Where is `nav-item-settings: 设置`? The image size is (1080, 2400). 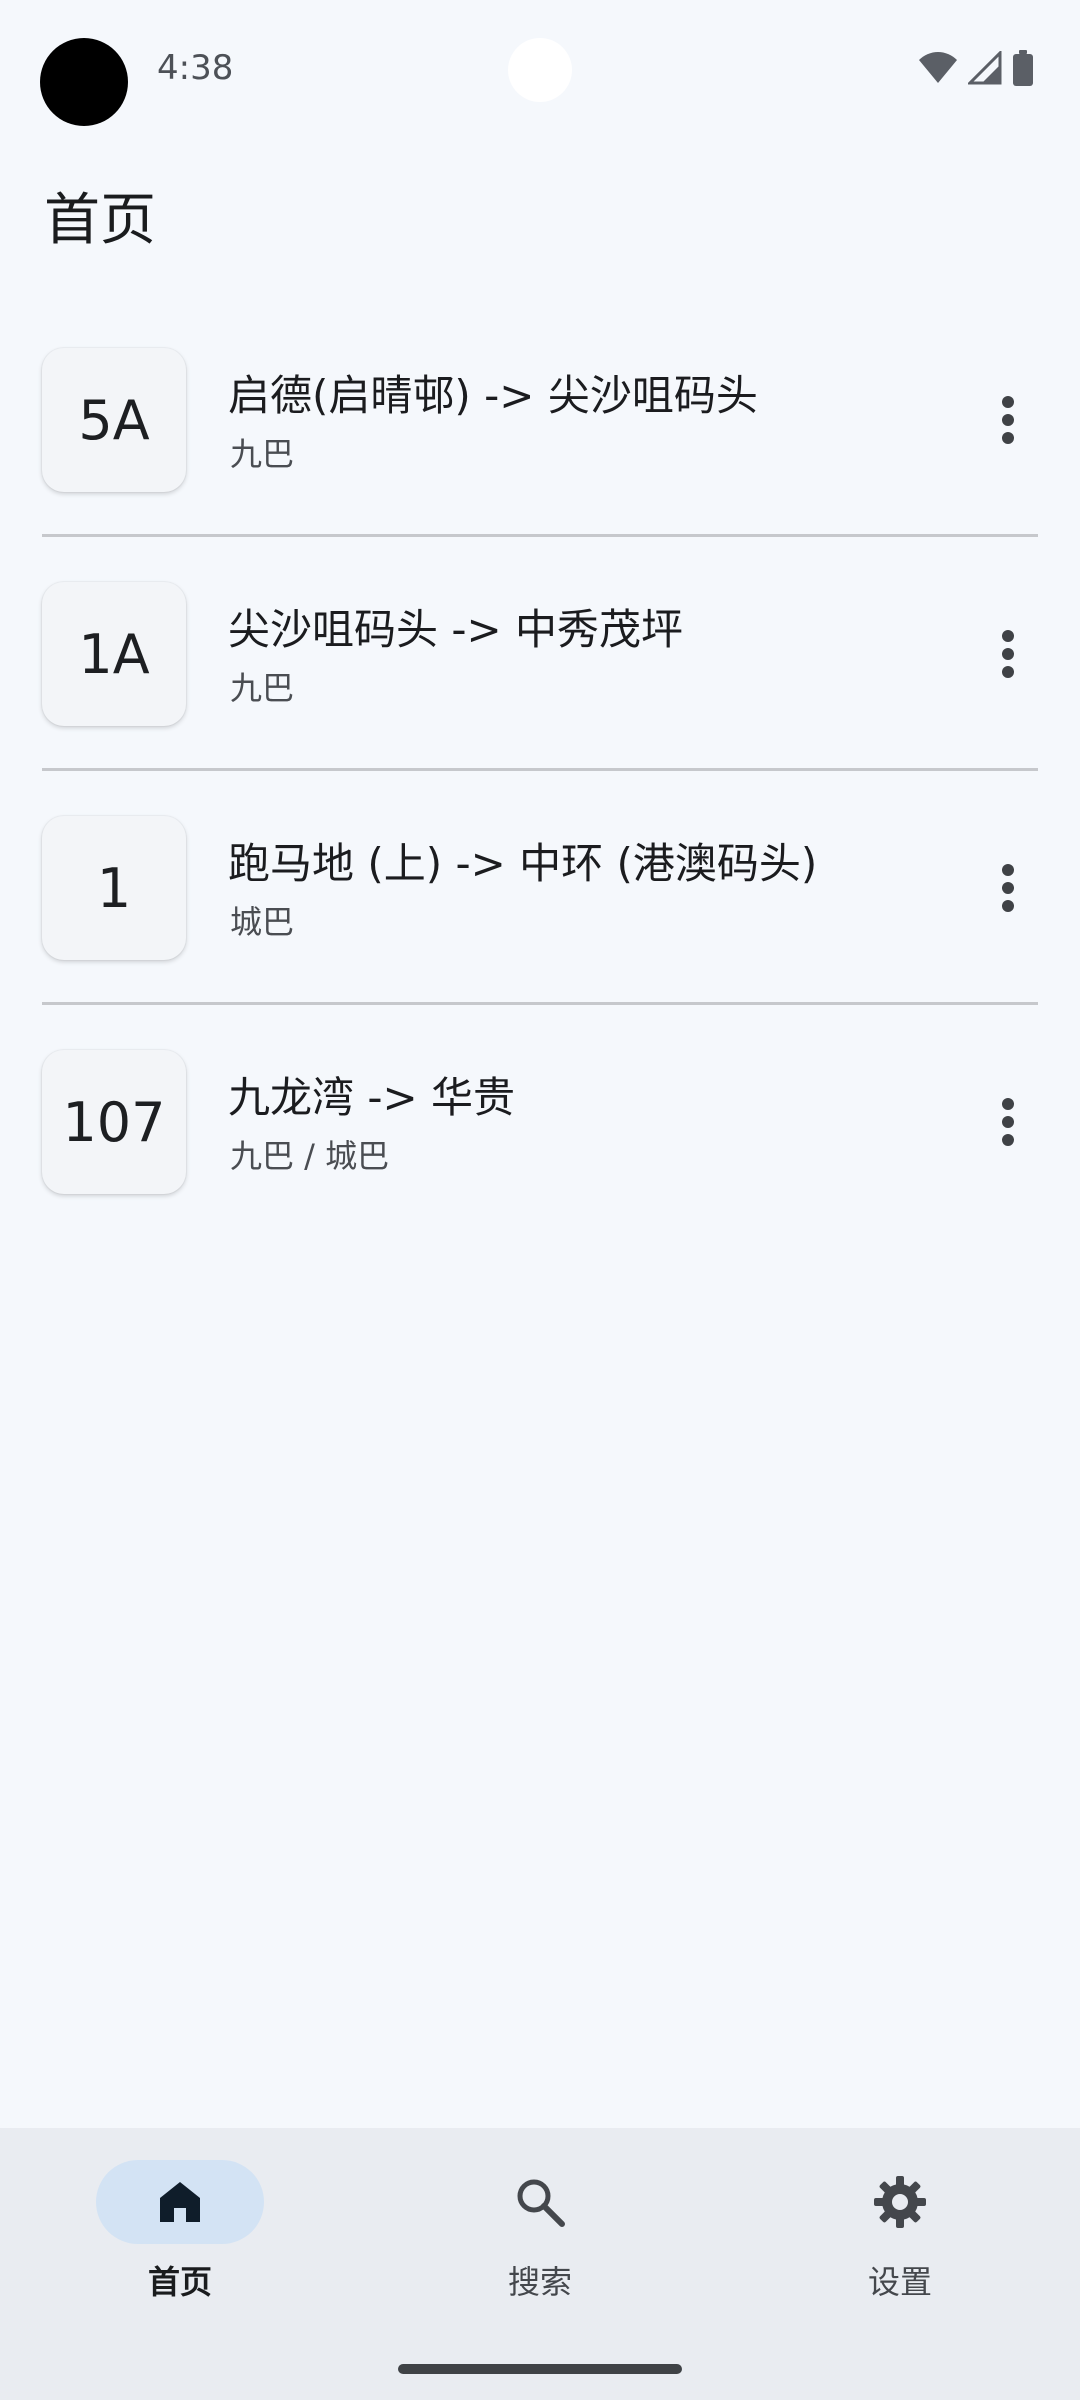
nav-item-settings: 设置 is located at coordinates (900, 2228).